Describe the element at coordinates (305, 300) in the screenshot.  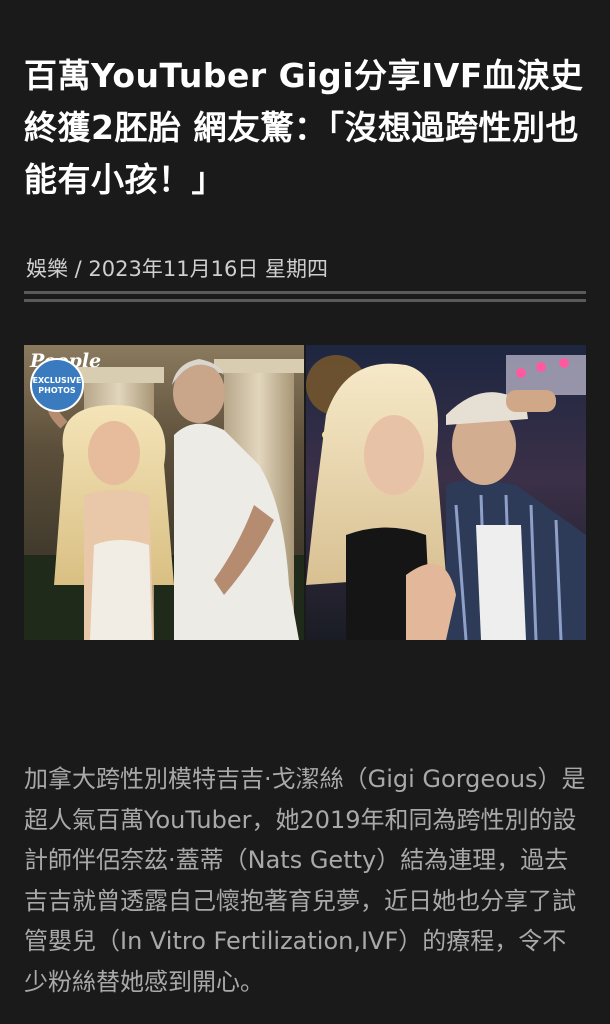
I see `meta-divider-bottom` at that location.